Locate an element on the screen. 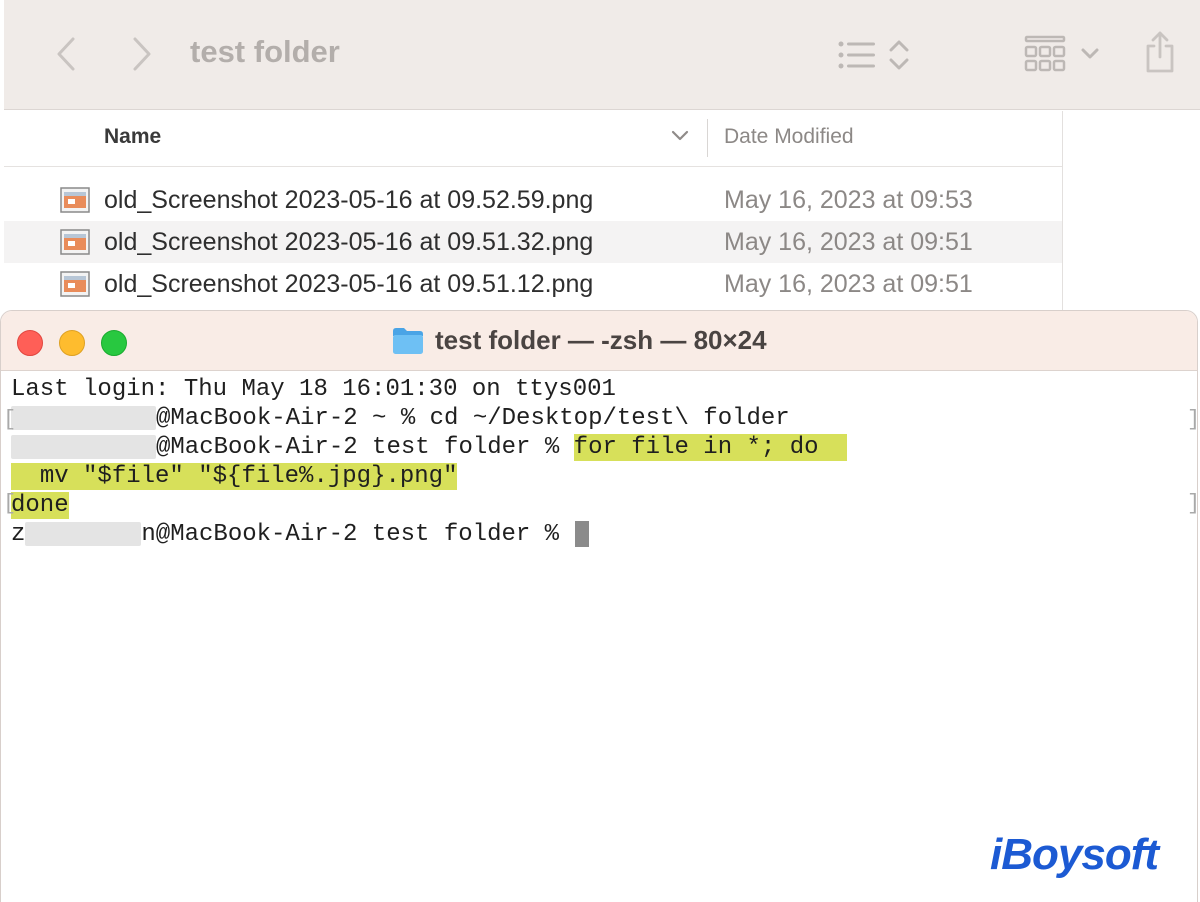 The height and width of the screenshot is (902, 1200). view-options-button is located at coordinates (874, 55).